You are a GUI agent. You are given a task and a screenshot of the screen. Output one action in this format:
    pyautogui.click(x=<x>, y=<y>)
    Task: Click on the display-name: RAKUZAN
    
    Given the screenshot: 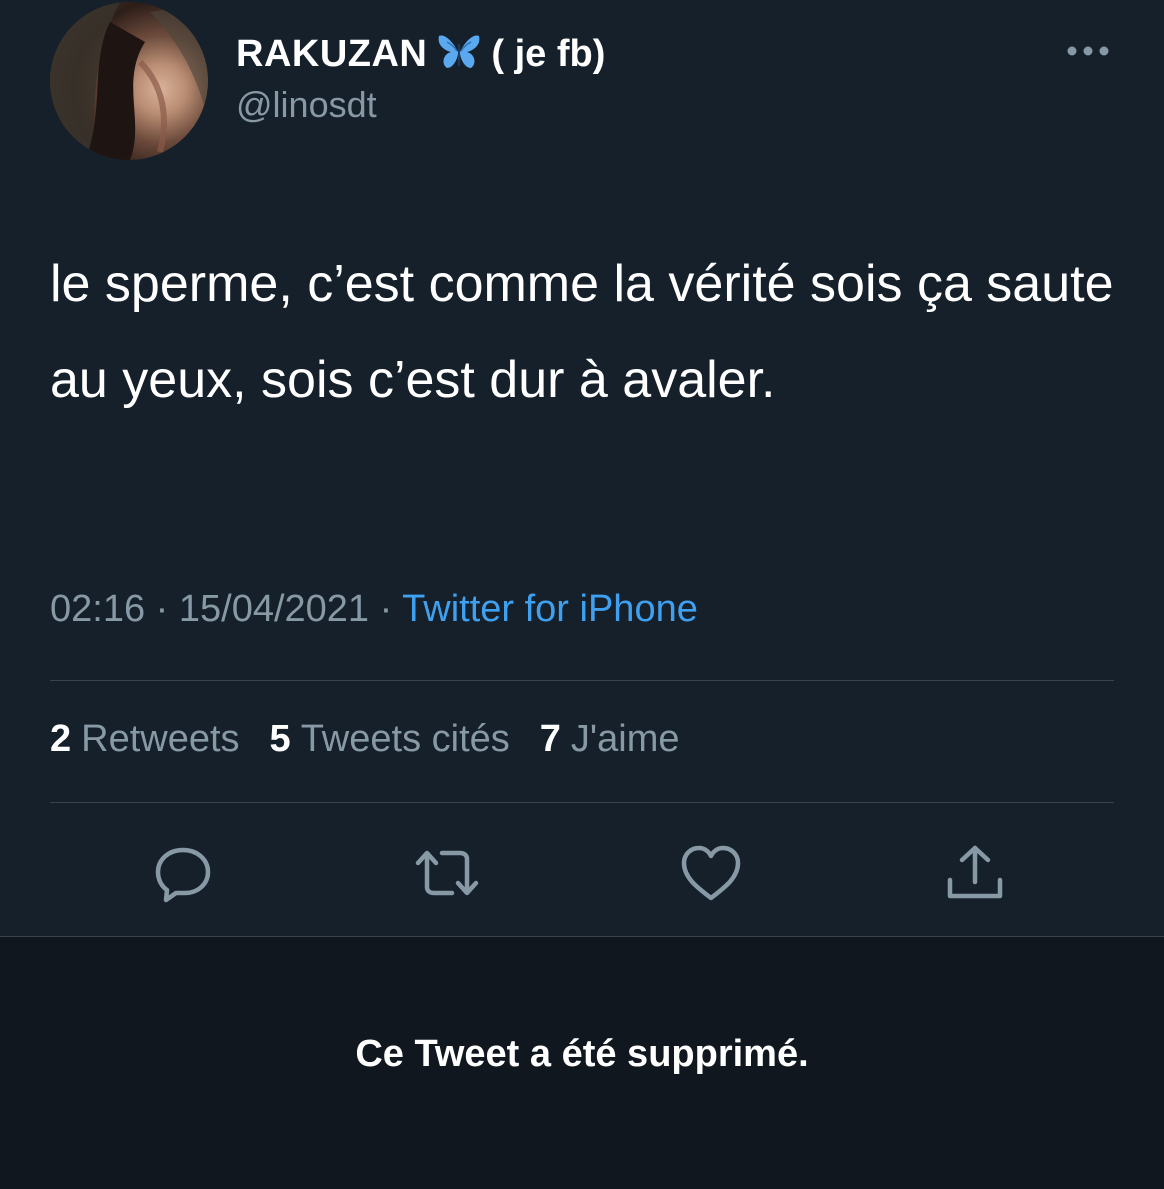 What is the action you would take?
    pyautogui.click(x=331, y=54)
    